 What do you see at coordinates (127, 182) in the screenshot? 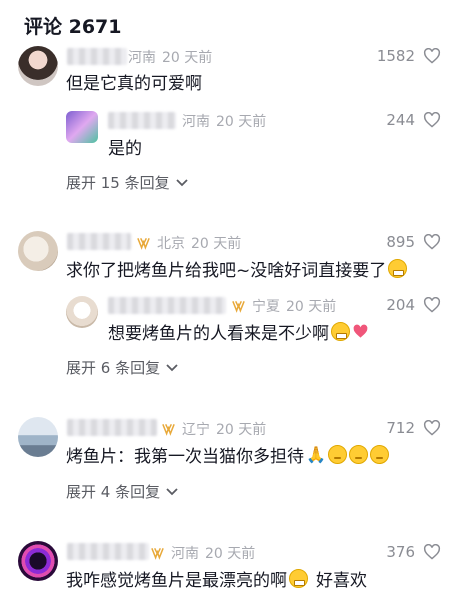
I see `expand-replies-button: 展开 15 条回复` at bounding box center [127, 182].